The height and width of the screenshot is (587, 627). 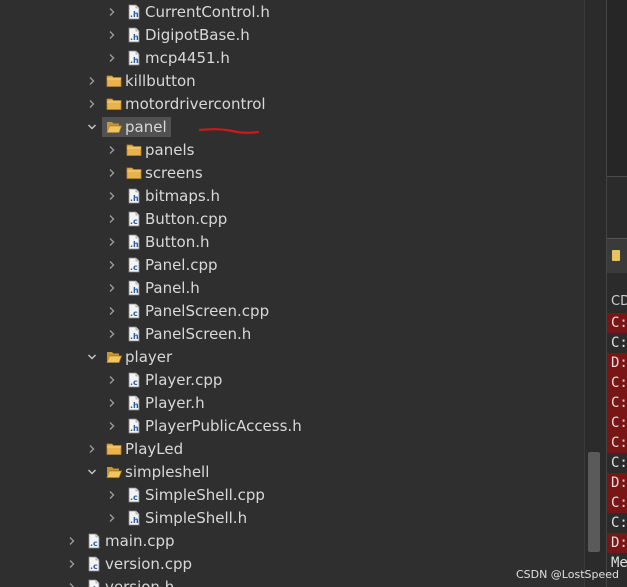 I want to click on tree-item-label: motordrivercontrol, so click(x=195, y=104).